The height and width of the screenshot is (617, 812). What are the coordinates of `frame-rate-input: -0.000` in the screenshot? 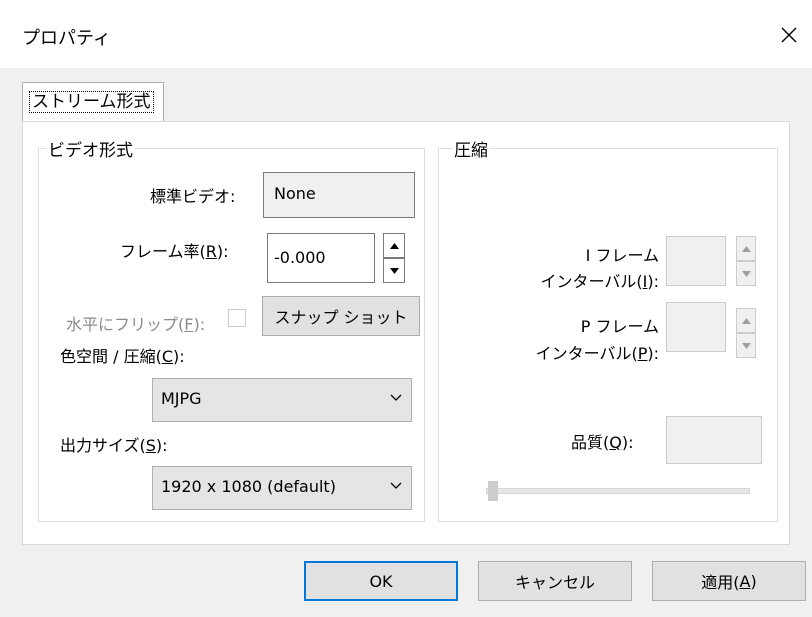 It's located at (321, 258).